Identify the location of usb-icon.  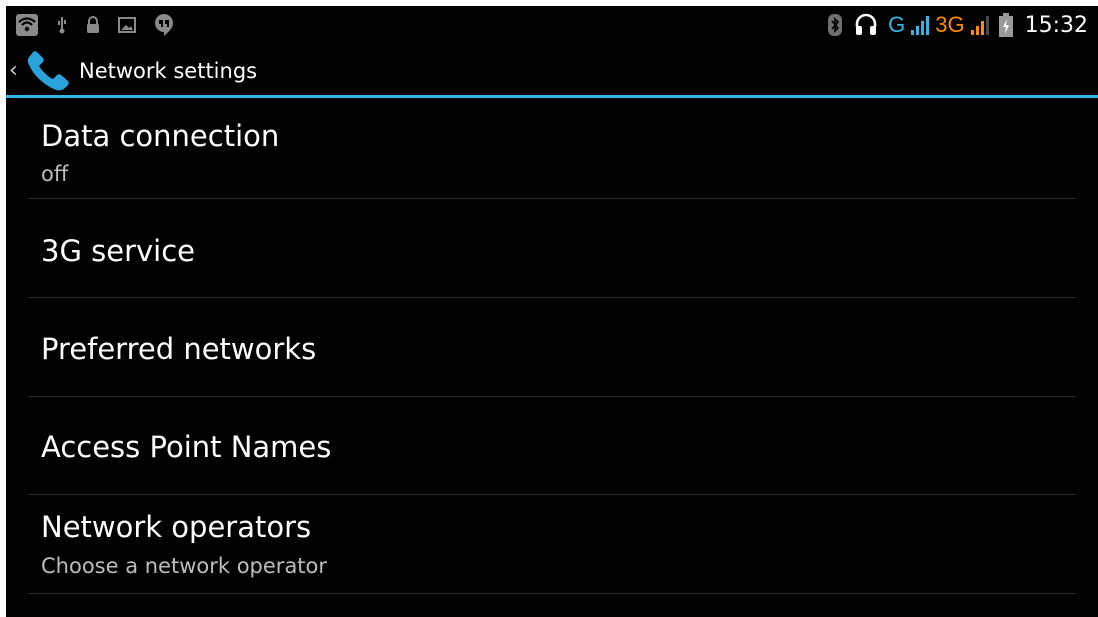
(62, 25).